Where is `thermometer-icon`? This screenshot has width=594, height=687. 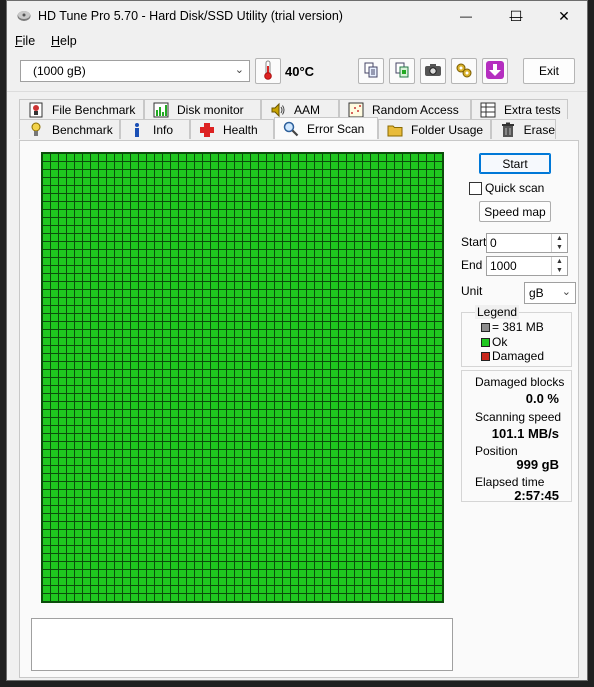 thermometer-icon is located at coordinates (268, 71).